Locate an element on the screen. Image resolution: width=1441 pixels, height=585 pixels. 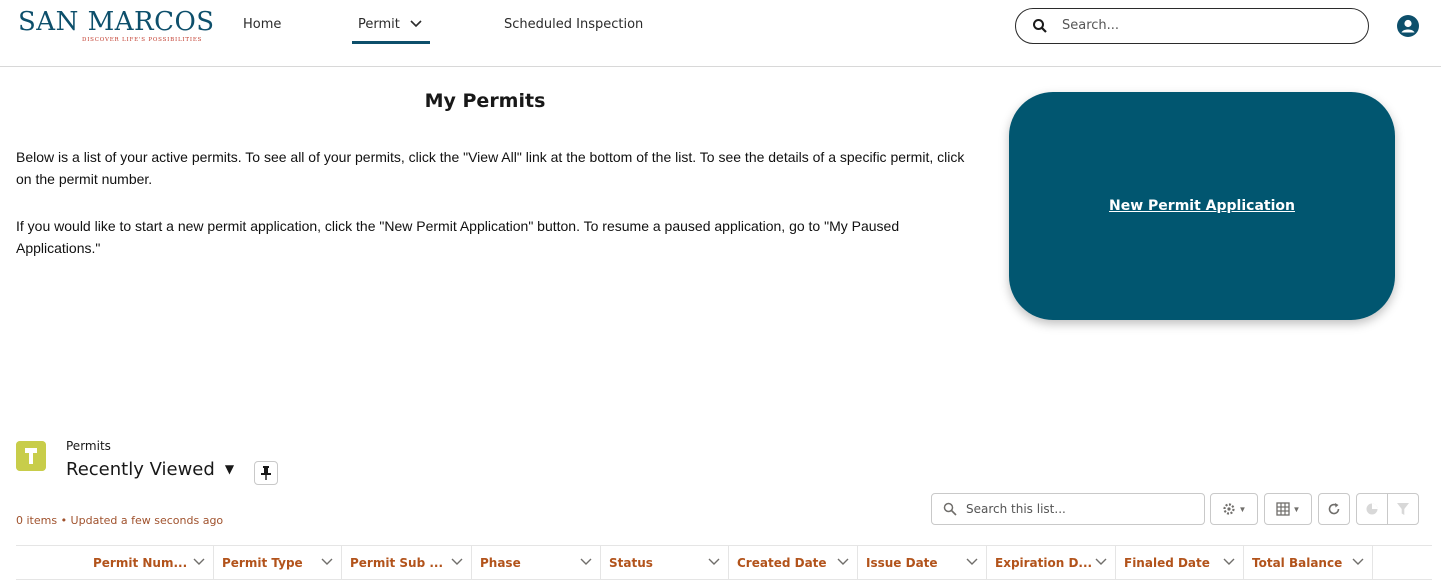
column-header-issue-date: Issue Date is located at coordinates (922, 563).